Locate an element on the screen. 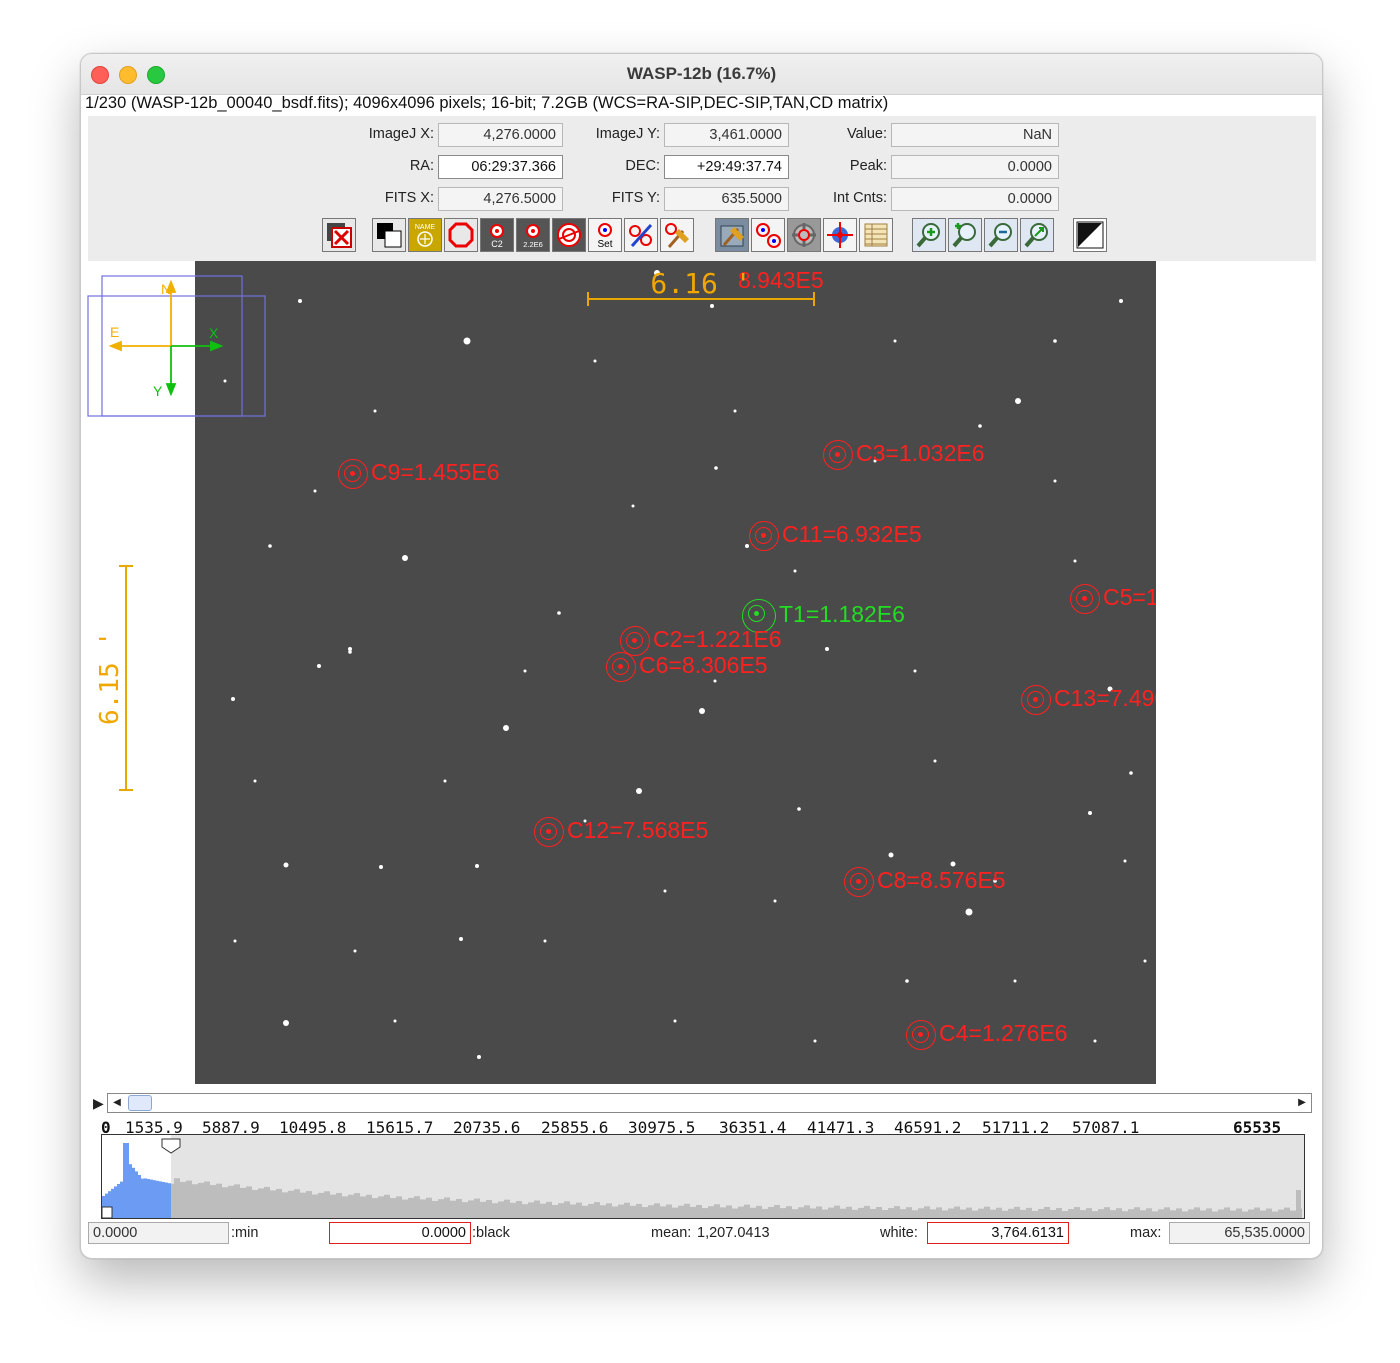  aperture-c13: C13=7.490E5 is located at coordinates (1088, 700).